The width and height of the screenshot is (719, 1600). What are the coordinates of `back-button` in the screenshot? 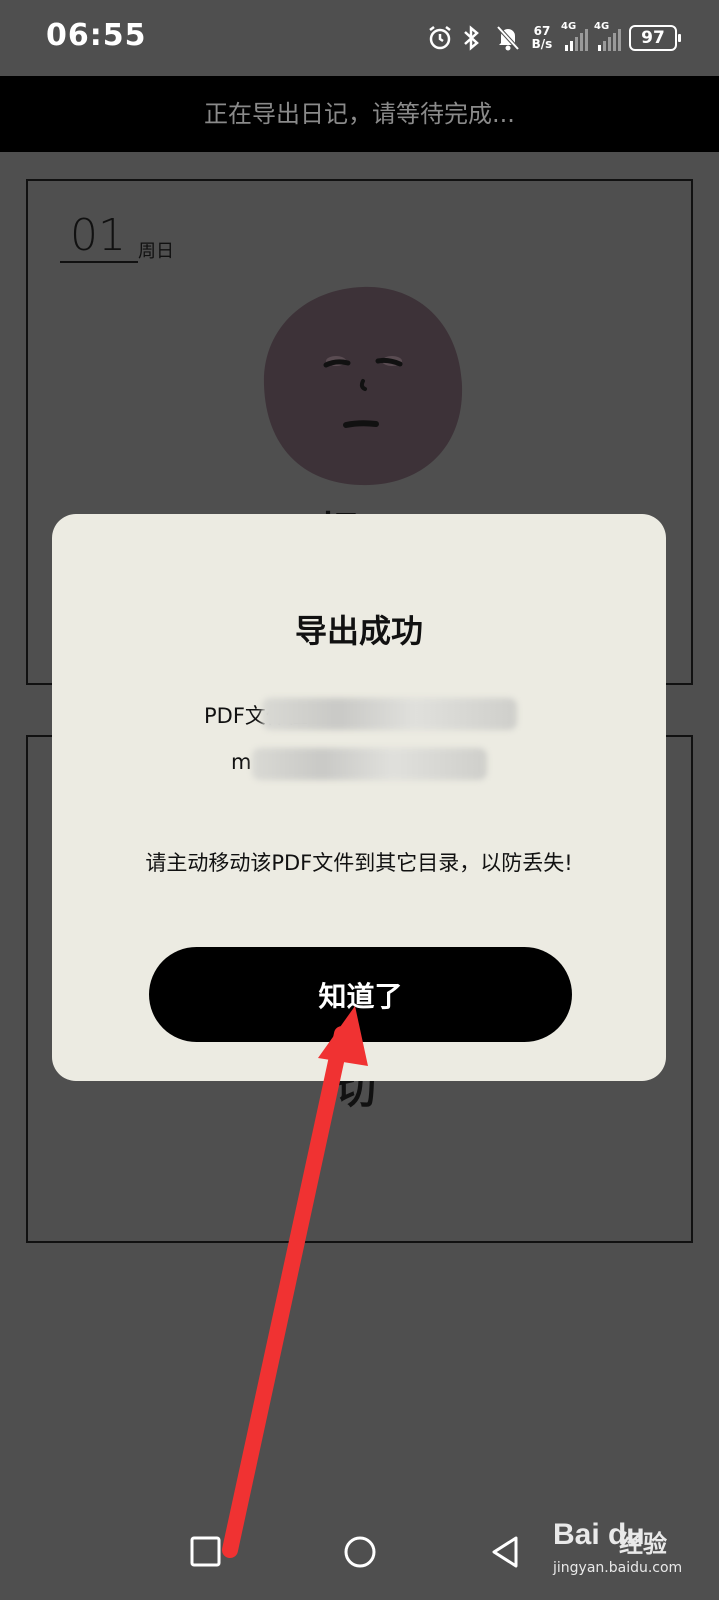 It's located at (508, 1552).